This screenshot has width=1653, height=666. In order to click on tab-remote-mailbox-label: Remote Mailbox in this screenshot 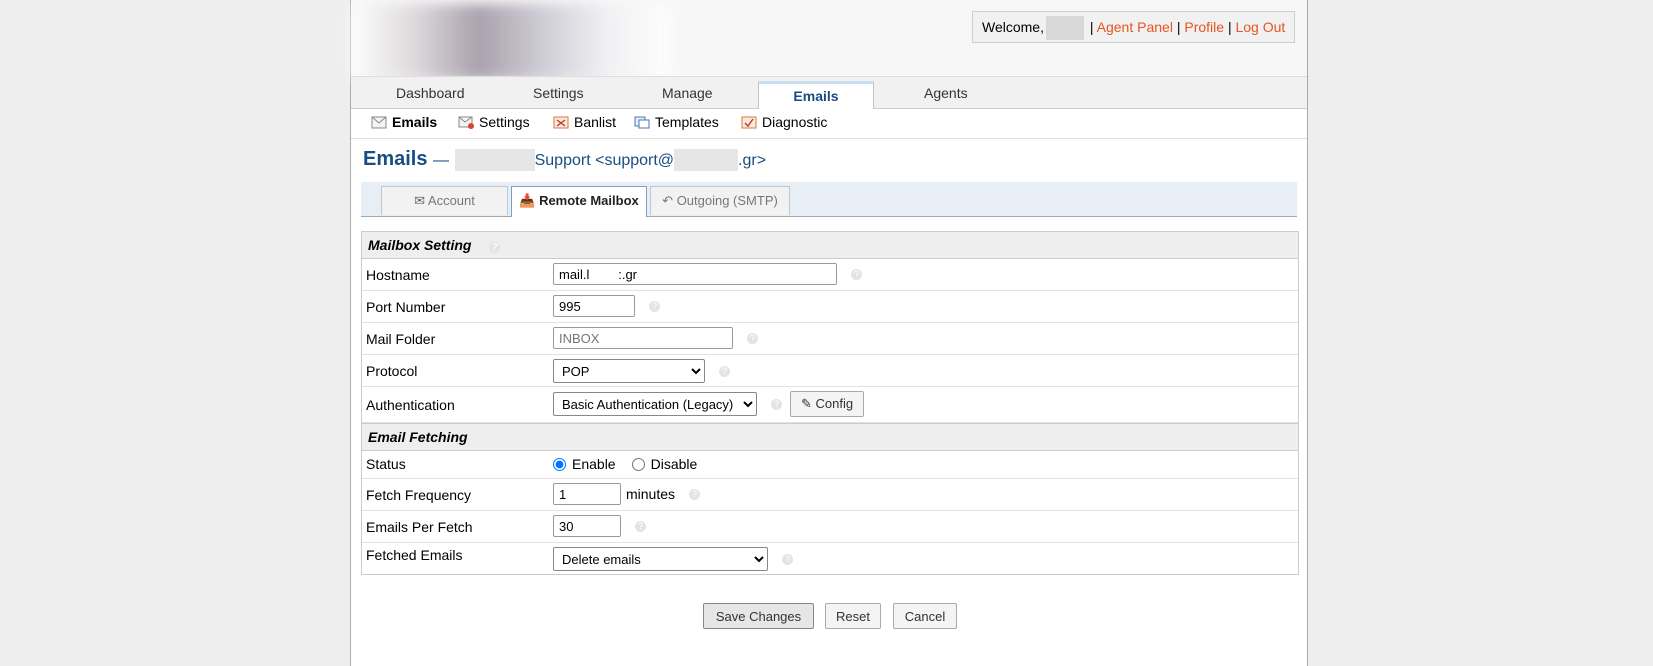, I will do `click(589, 200)`.